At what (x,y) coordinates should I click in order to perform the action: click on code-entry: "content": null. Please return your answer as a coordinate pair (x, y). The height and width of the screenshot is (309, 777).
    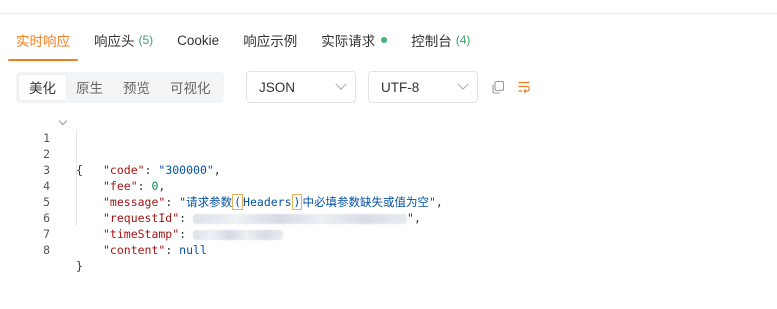
    Looking at the image, I should click on (155, 250).